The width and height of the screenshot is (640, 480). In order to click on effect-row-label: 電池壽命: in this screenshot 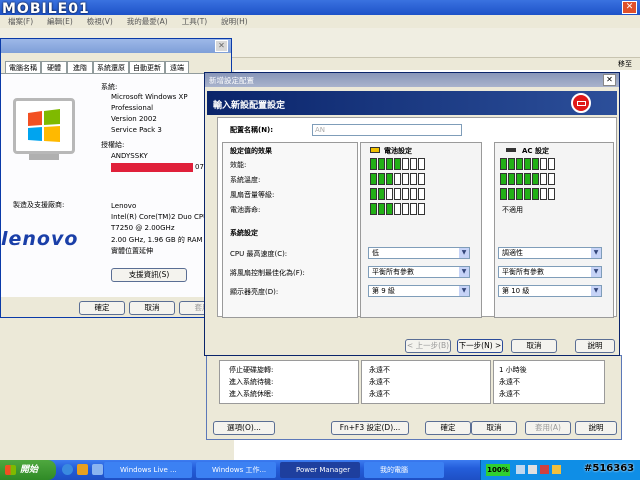, I will do `click(245, 210)`.